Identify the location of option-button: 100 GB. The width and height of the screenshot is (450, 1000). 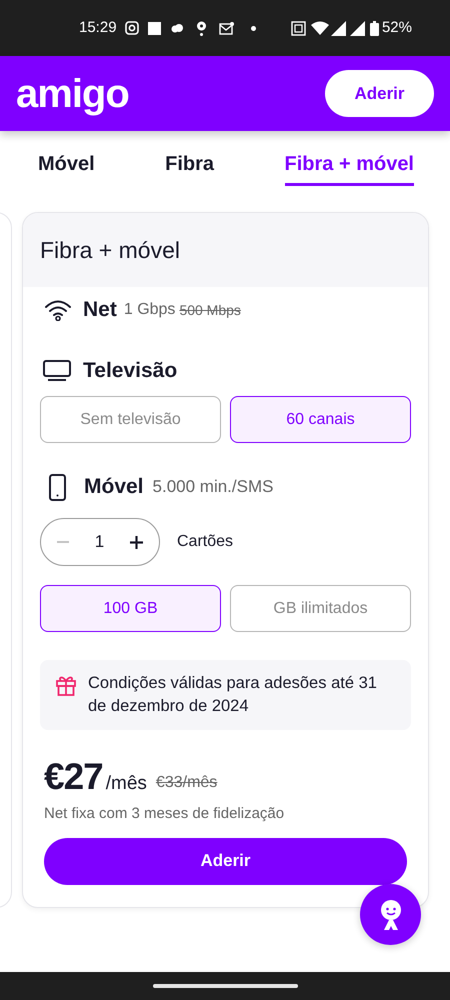
(130, 608).